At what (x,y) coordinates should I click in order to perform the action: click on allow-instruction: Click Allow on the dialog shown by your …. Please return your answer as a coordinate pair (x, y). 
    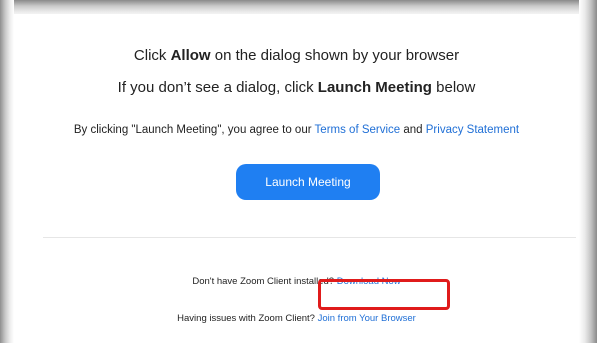
    Looking at the image, I should click on (296, 55).